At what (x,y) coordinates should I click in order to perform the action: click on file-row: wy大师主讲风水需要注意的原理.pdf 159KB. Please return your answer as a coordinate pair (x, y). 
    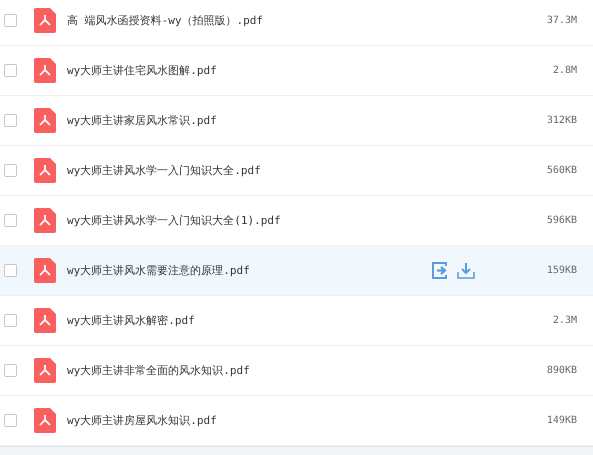
    Looking at the image, I should click on (296, 271).